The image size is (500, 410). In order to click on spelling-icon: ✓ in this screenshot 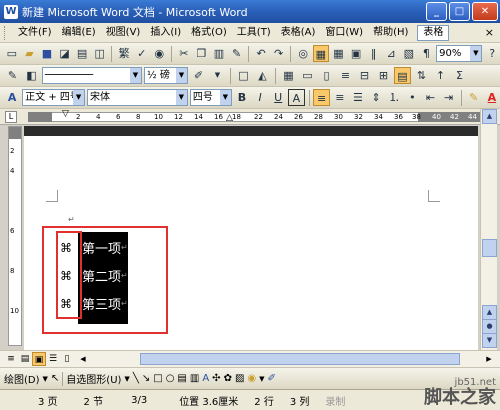, I will do `click(142, 53)`.